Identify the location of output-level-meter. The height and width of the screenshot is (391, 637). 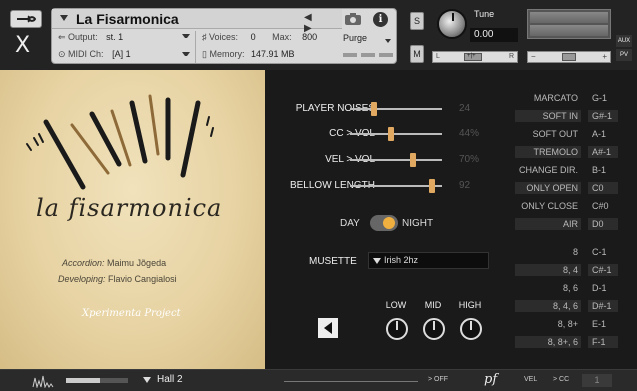
(569, 24).